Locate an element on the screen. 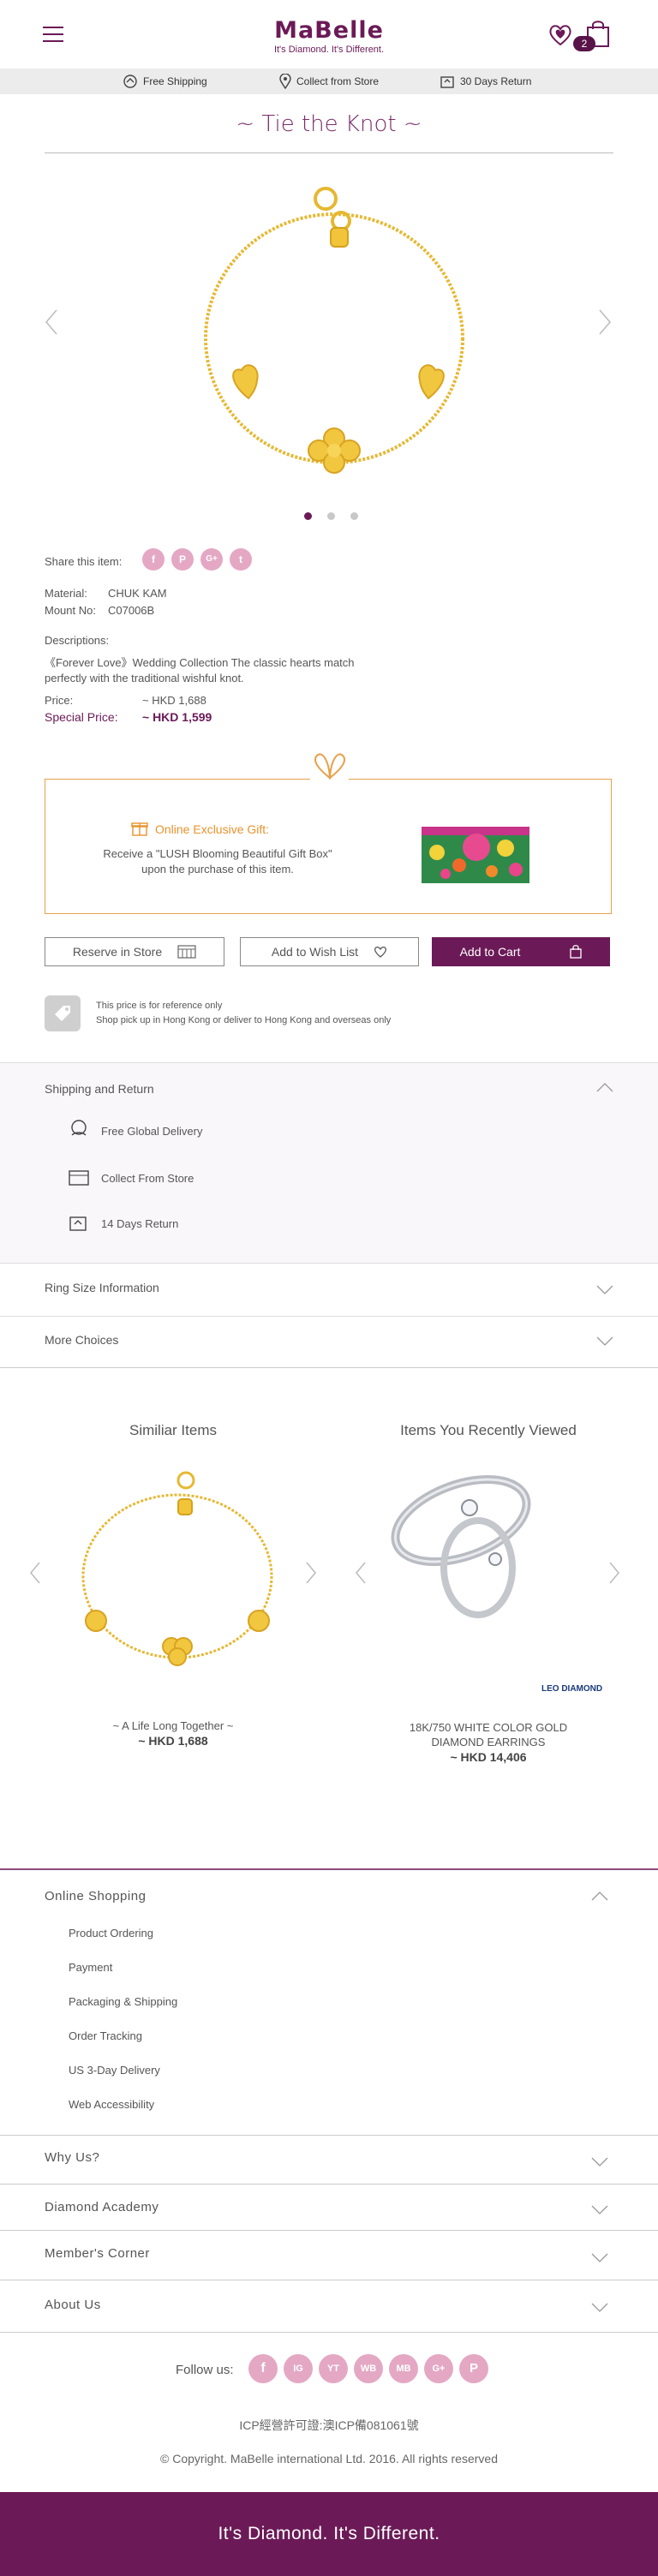  material-value: CHUK KAM is located at coordinates (137, 593).